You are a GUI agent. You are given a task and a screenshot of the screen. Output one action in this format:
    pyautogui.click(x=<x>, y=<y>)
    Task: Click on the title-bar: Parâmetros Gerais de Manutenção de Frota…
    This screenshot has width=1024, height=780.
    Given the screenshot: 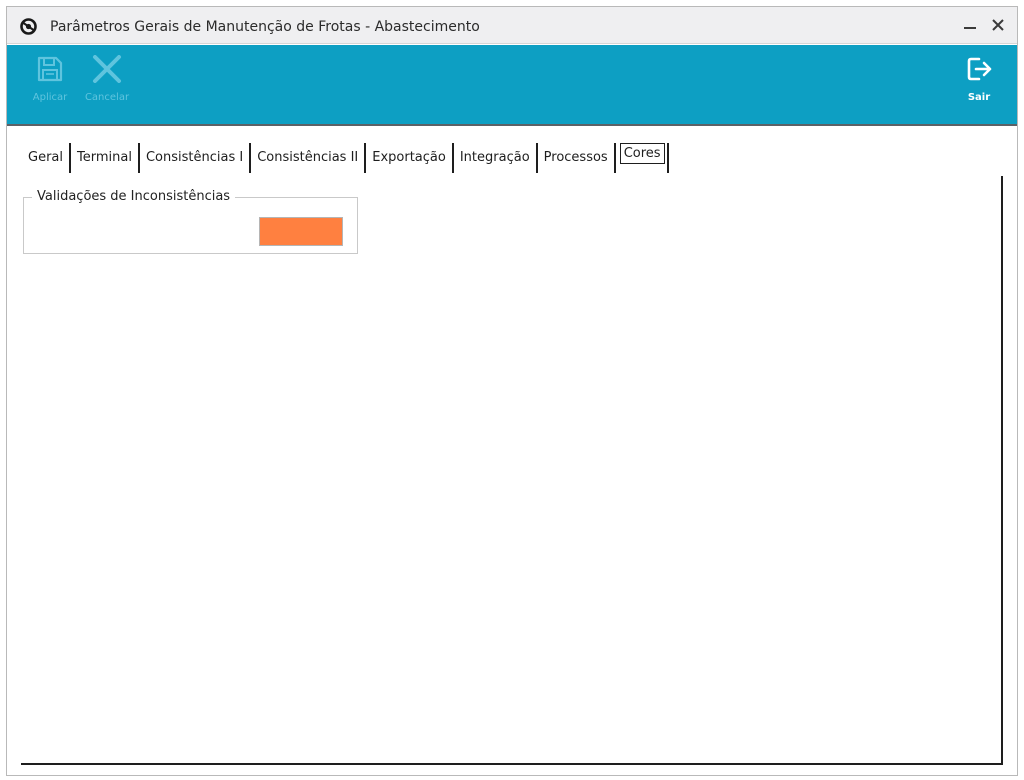 What is the action you would take?
    pyautogui.click(x=512, y=25)
    